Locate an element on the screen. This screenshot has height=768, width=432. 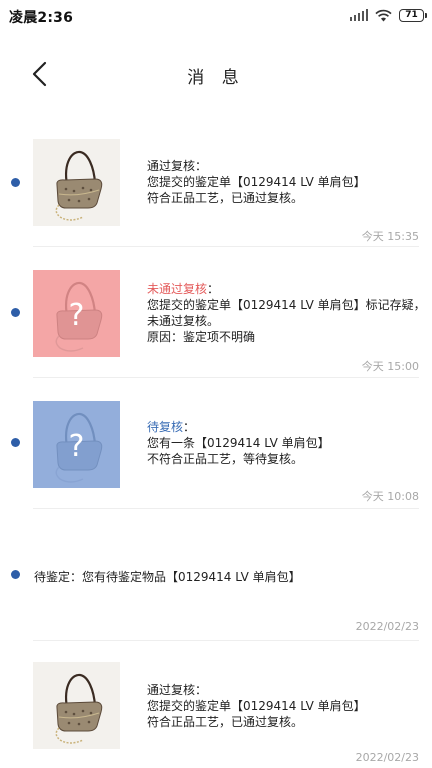
status-icons: 71 is located at coordinates (388, 15).